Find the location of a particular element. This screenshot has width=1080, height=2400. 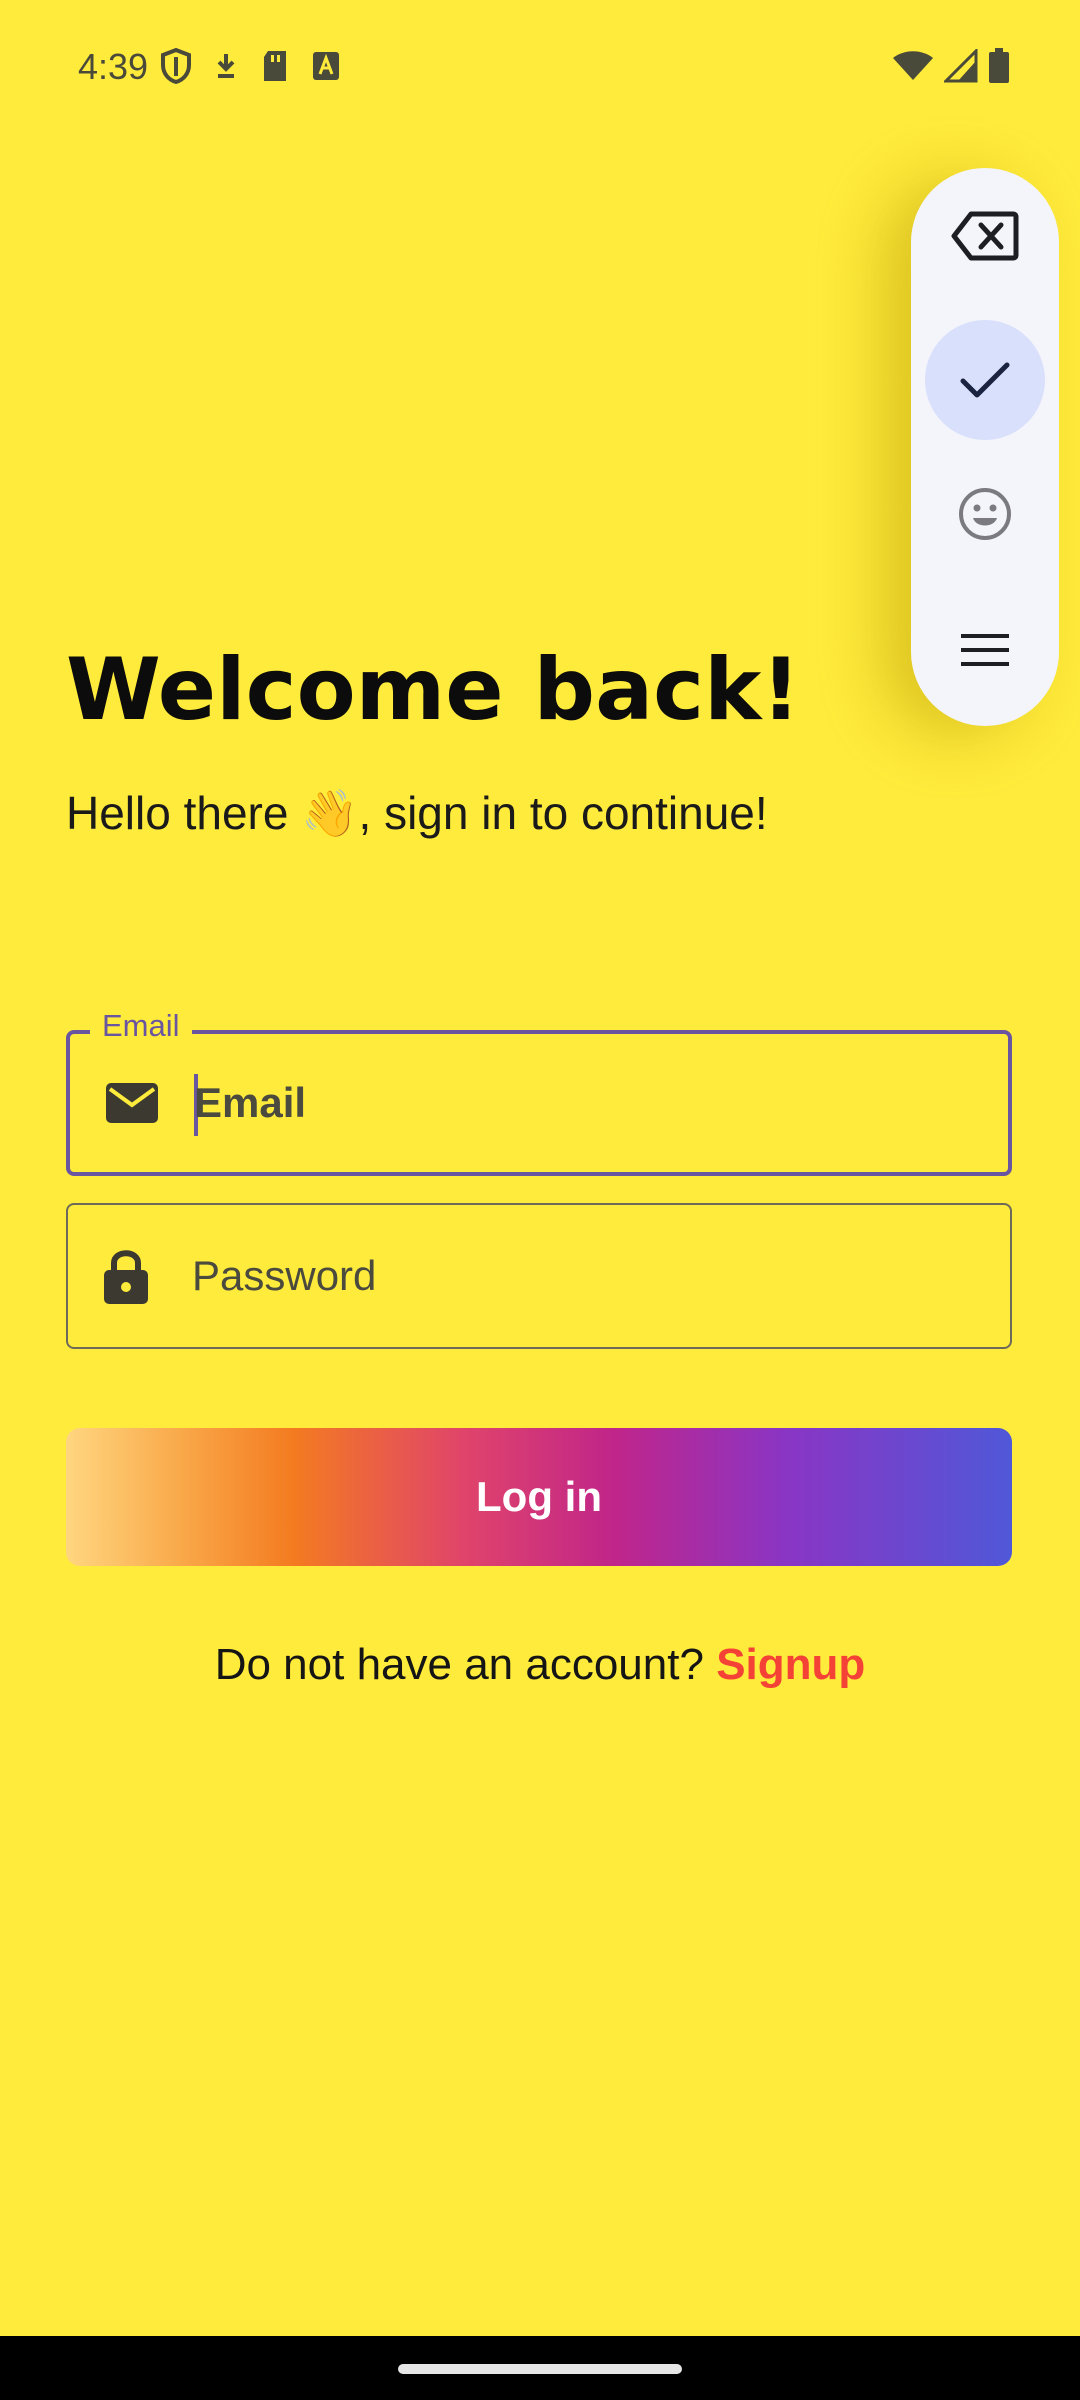

status-icons-left is located at coordinates (250, 66).